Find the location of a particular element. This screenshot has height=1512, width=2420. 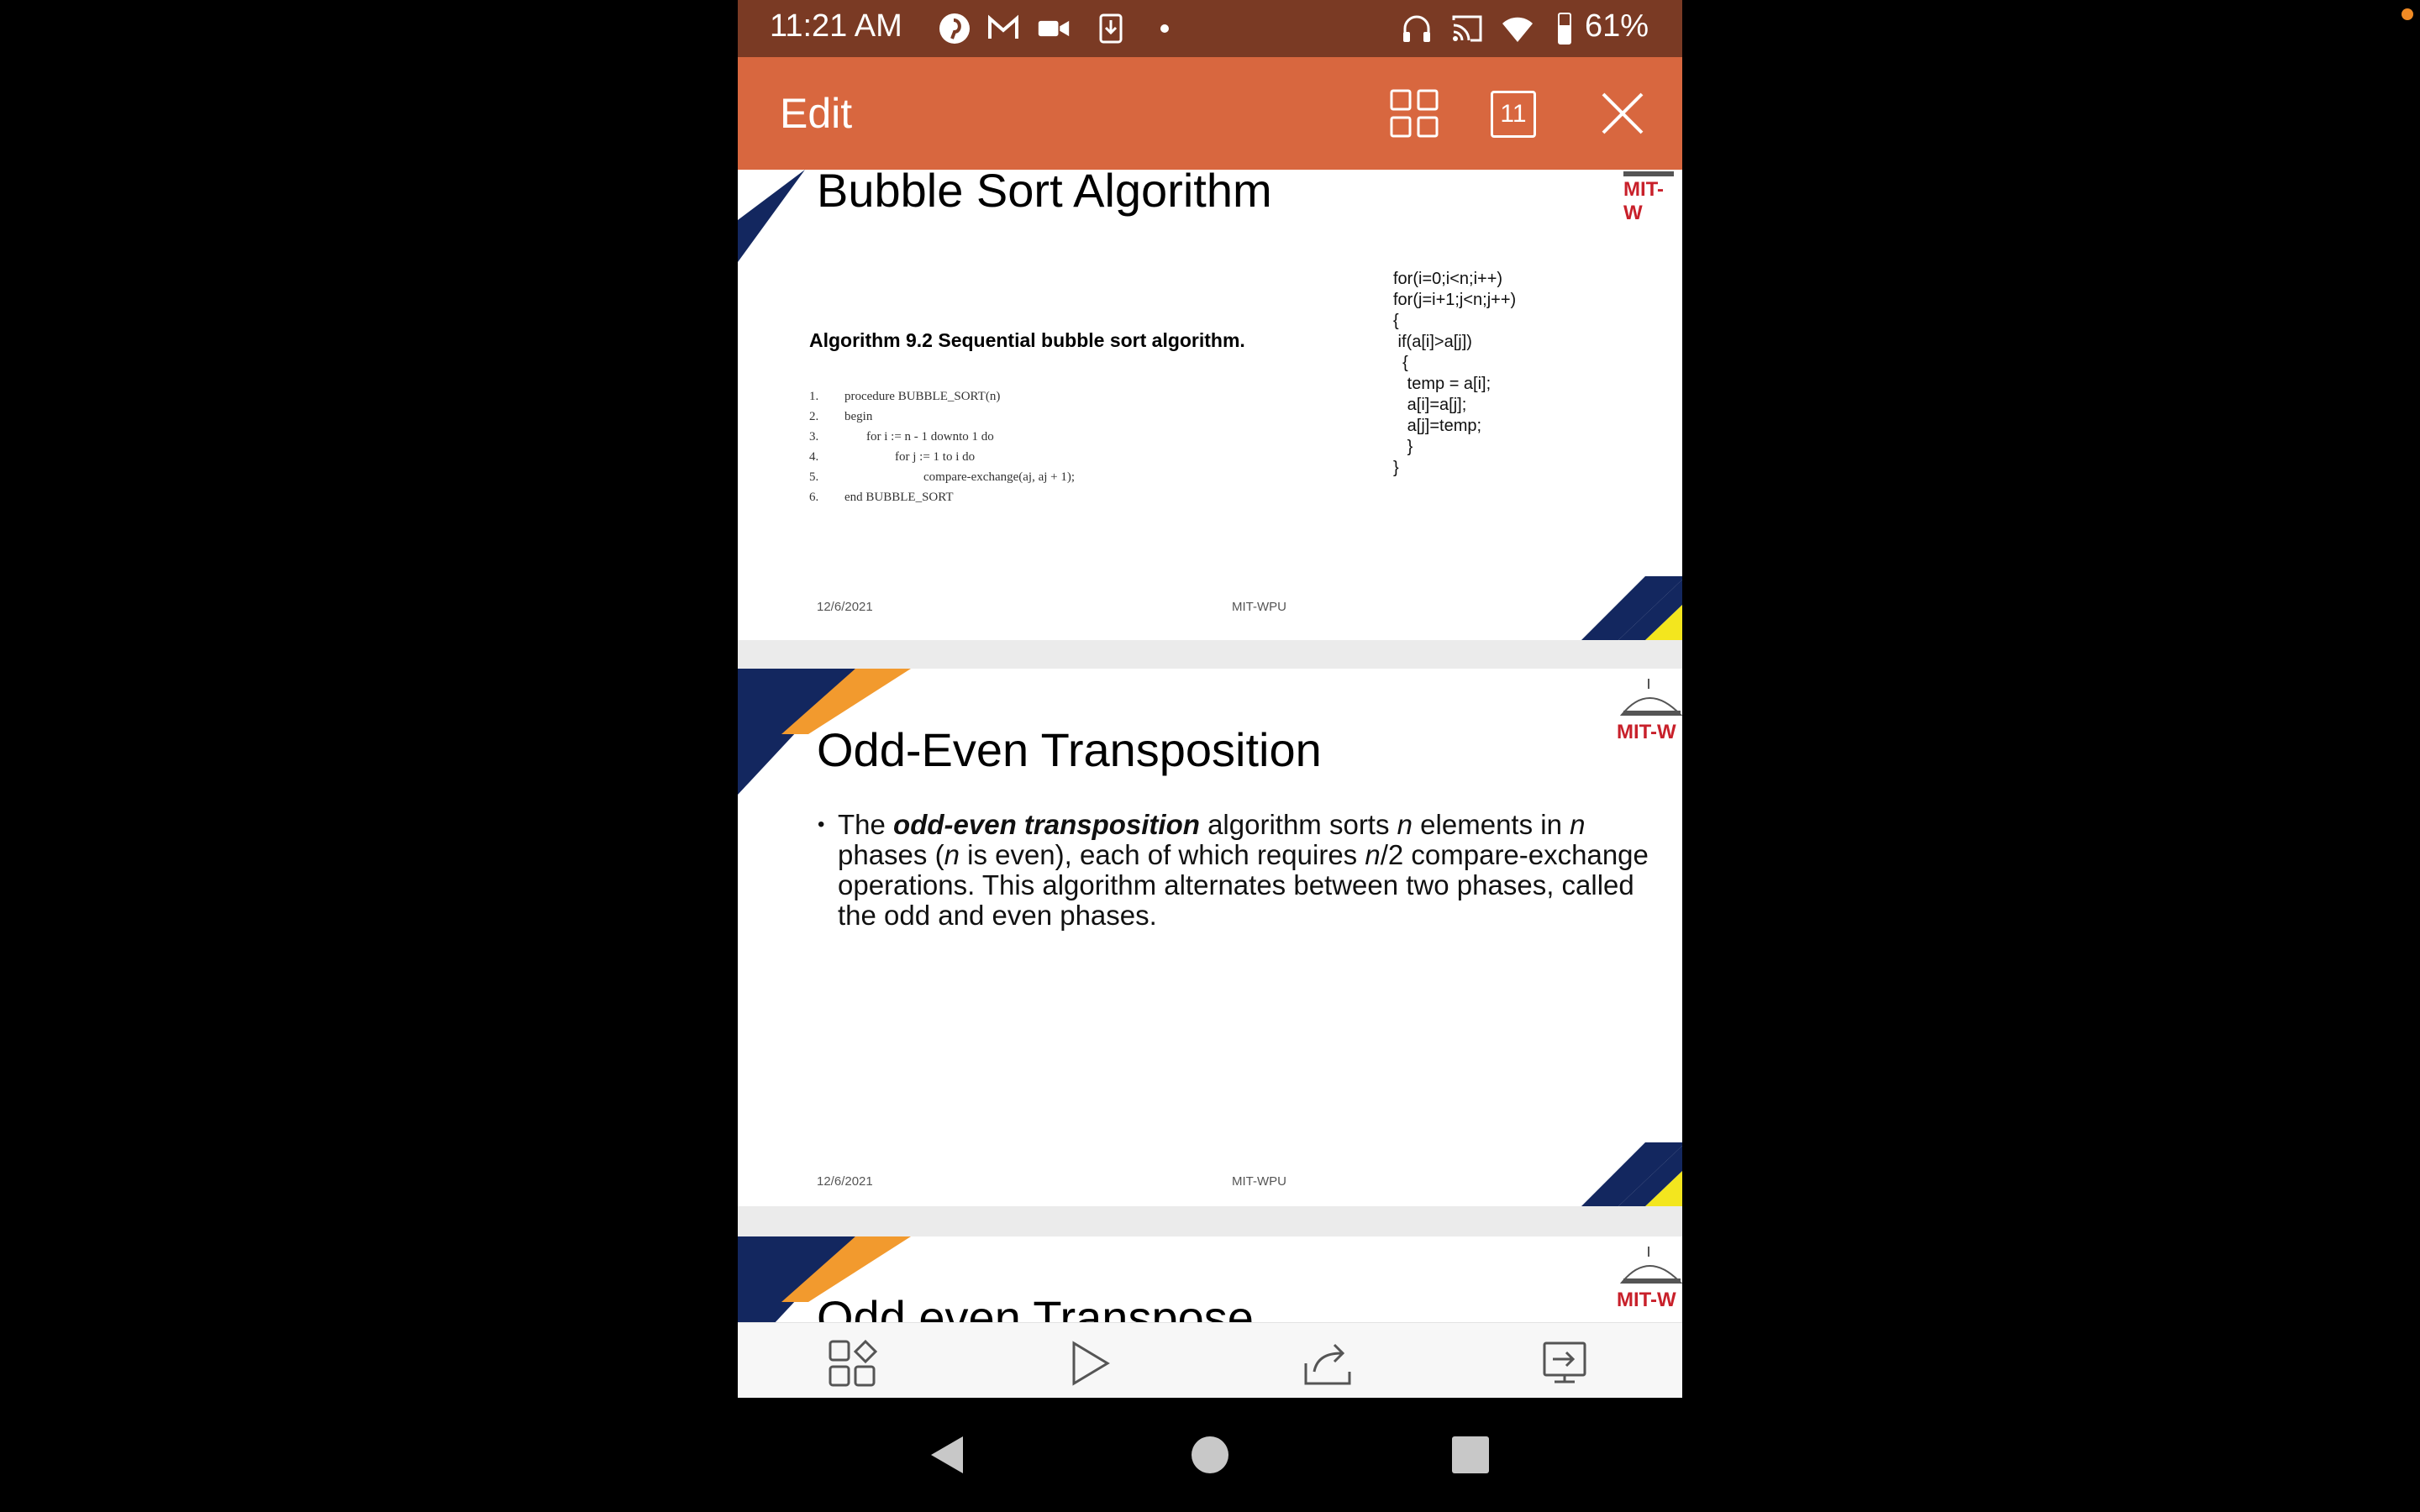

video-camera-icon is located at coordinates (1054, 28).